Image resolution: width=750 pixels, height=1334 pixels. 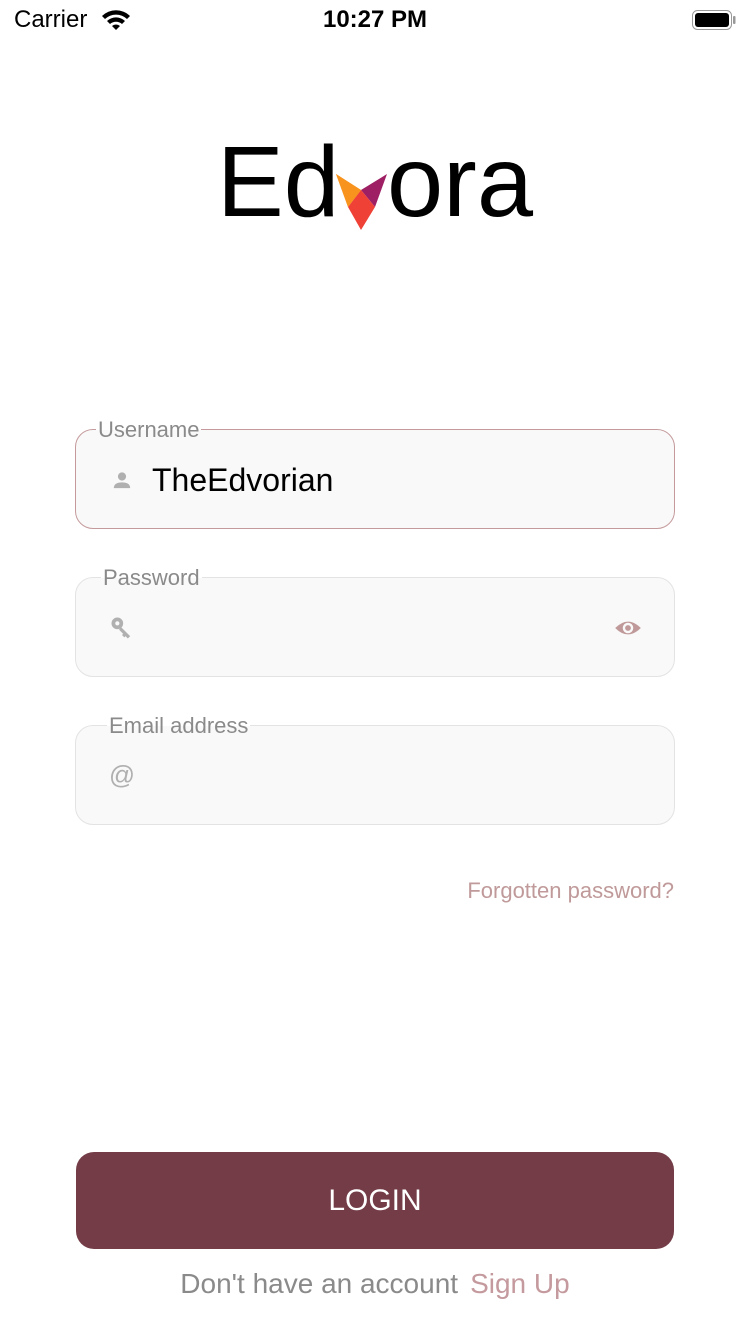 I want to click on edvora-logo: Ed ora, so click(x=375, y=180).